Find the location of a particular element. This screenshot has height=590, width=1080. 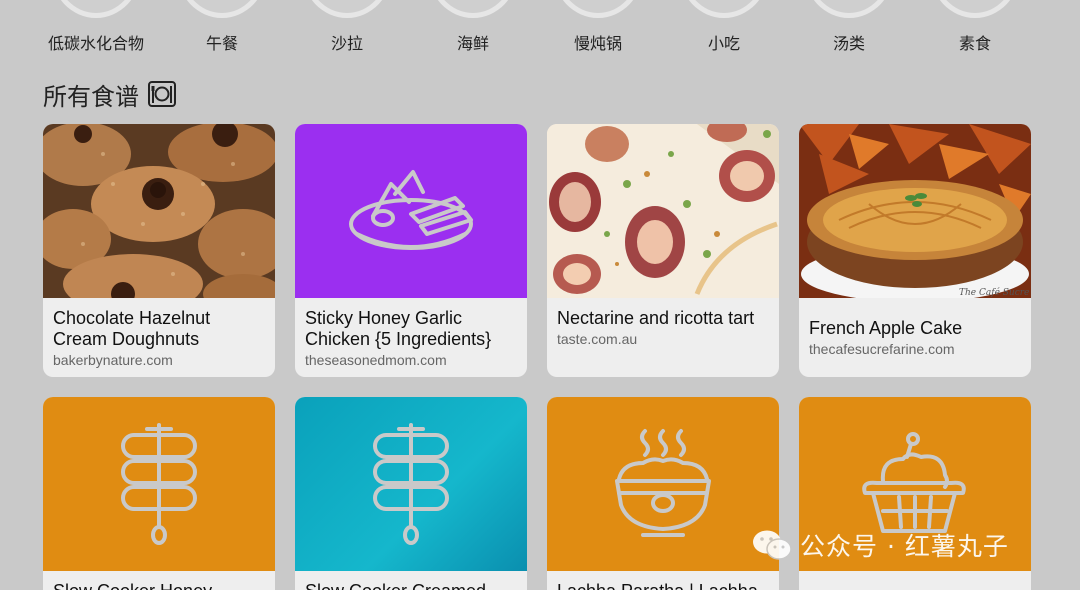

category-label: 素食 is located at coordinates (974, 43).